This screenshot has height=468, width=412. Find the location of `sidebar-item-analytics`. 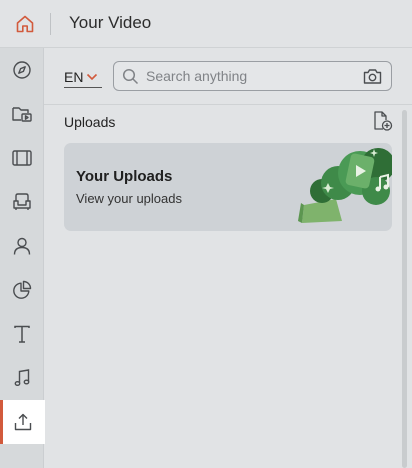

sidebar-item-analytics is located at coordinates (22, 290).